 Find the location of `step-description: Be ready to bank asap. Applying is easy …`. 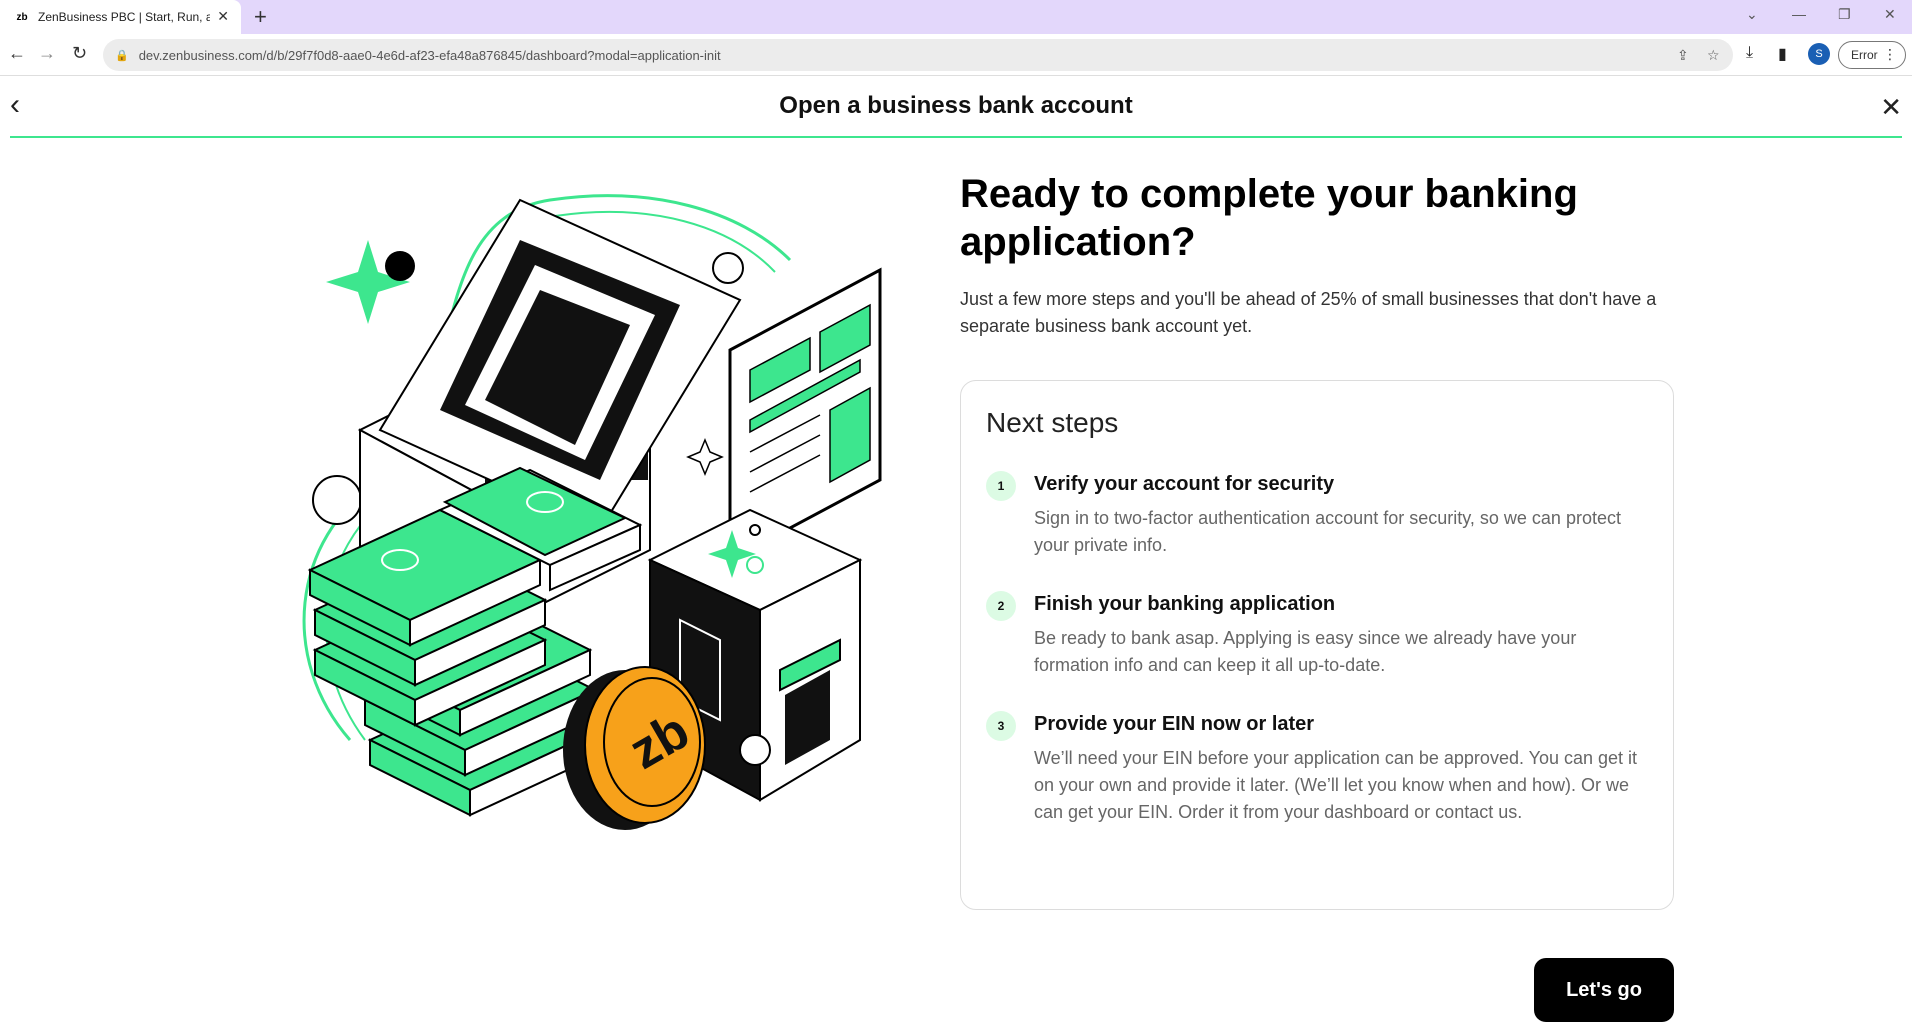

step-description: Be ready to bank asap. Applying is easy … is located at coordinates (1305, 651).